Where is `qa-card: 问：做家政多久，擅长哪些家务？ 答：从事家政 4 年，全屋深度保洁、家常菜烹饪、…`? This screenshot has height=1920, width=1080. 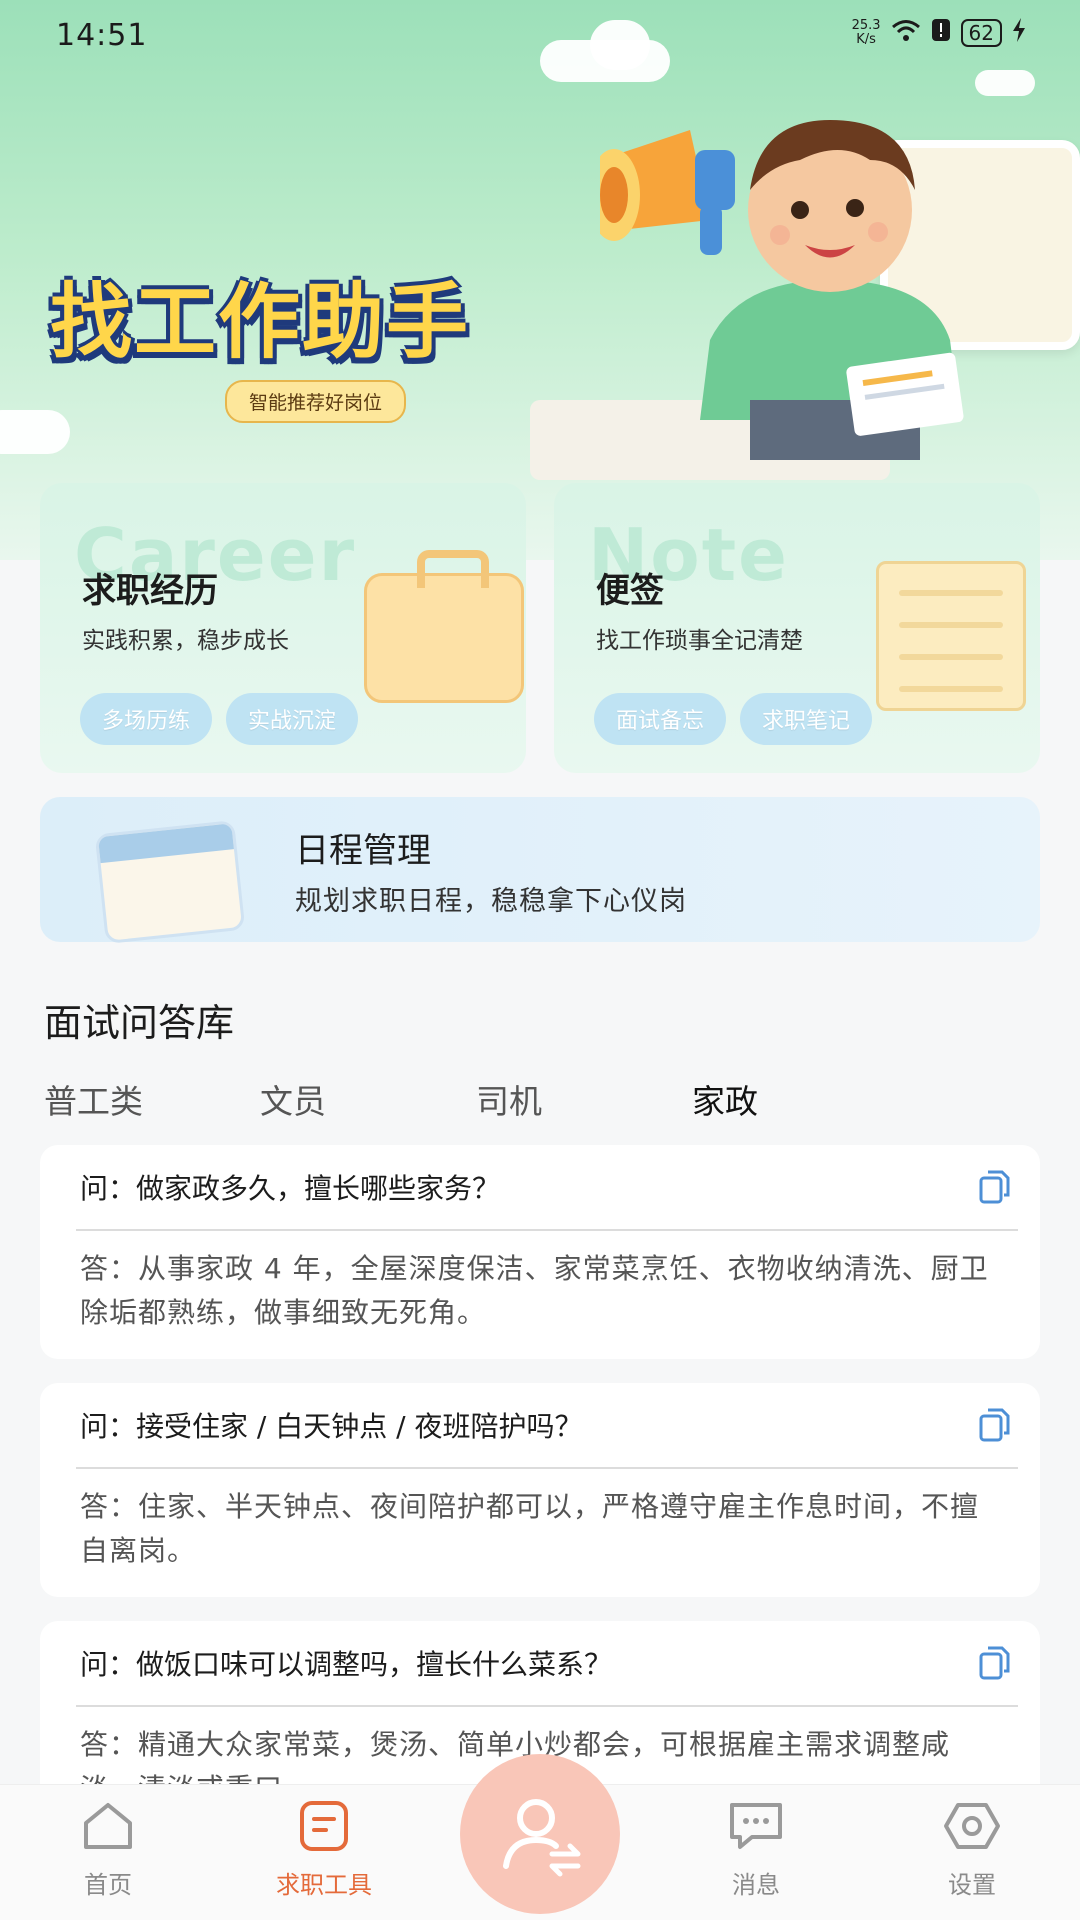 qa-card: 问：做家政多久，擅长哪些家务？ 答：从事家政 4 年，全屋深度保洁、家常菜烹饪、… is located at coordinates (540, 1252).